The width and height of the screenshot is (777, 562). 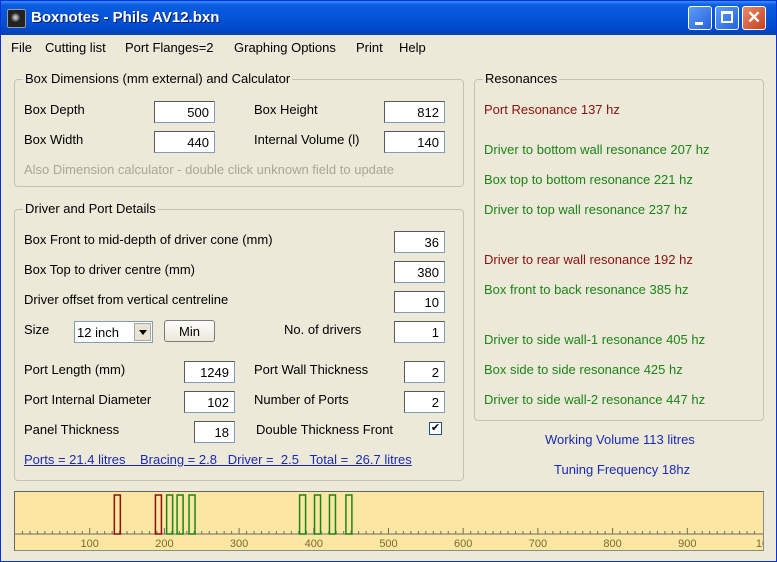 What do you see at coordinates (142, 332) in the screenshot?
I see `chevron-down-icon` at bounding box center [142, 332].